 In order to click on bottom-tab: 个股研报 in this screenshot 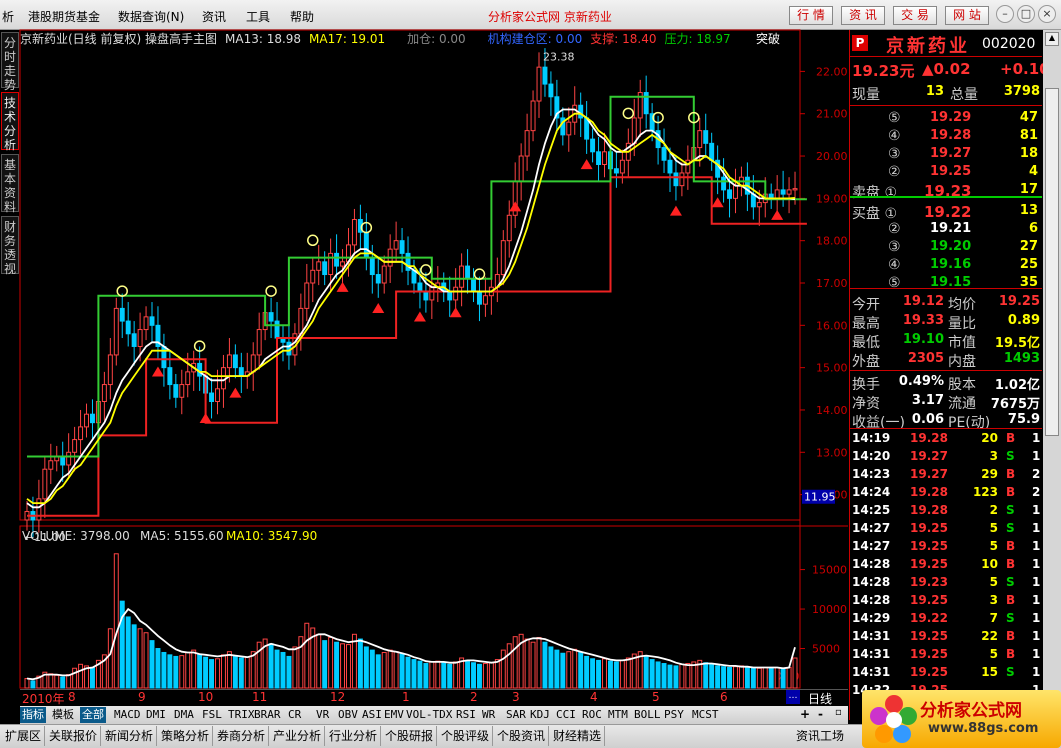, I will do `click(410, 736)`.